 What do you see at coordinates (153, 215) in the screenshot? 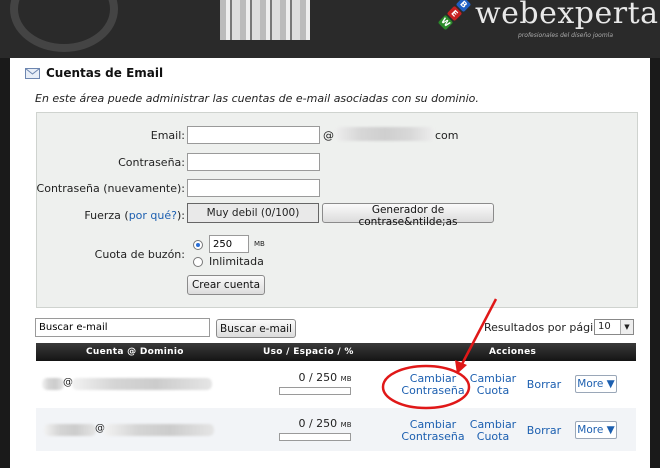
I see `why-link: por qué?` at bounding box center [153, 215].